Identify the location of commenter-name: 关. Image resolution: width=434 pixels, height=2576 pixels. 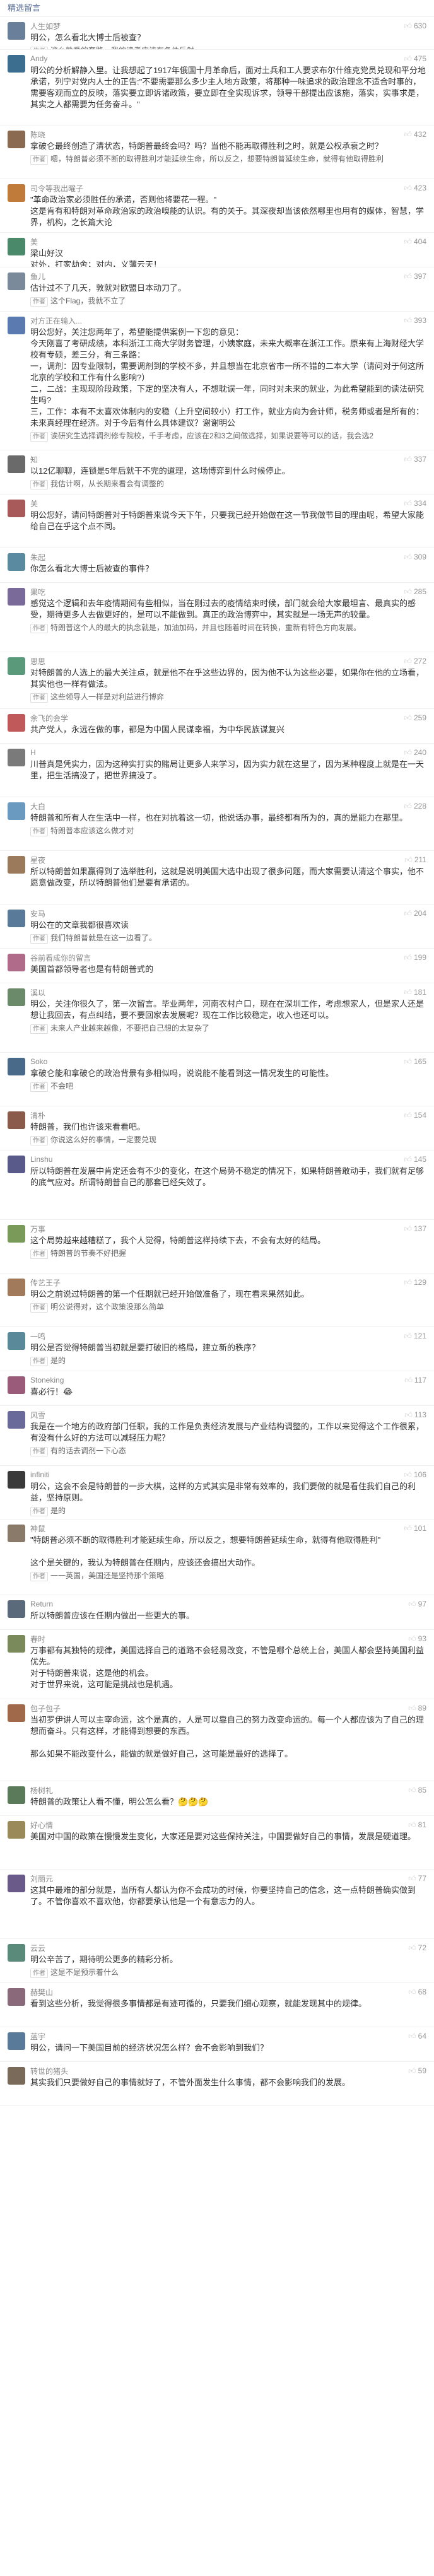
(34, 503).